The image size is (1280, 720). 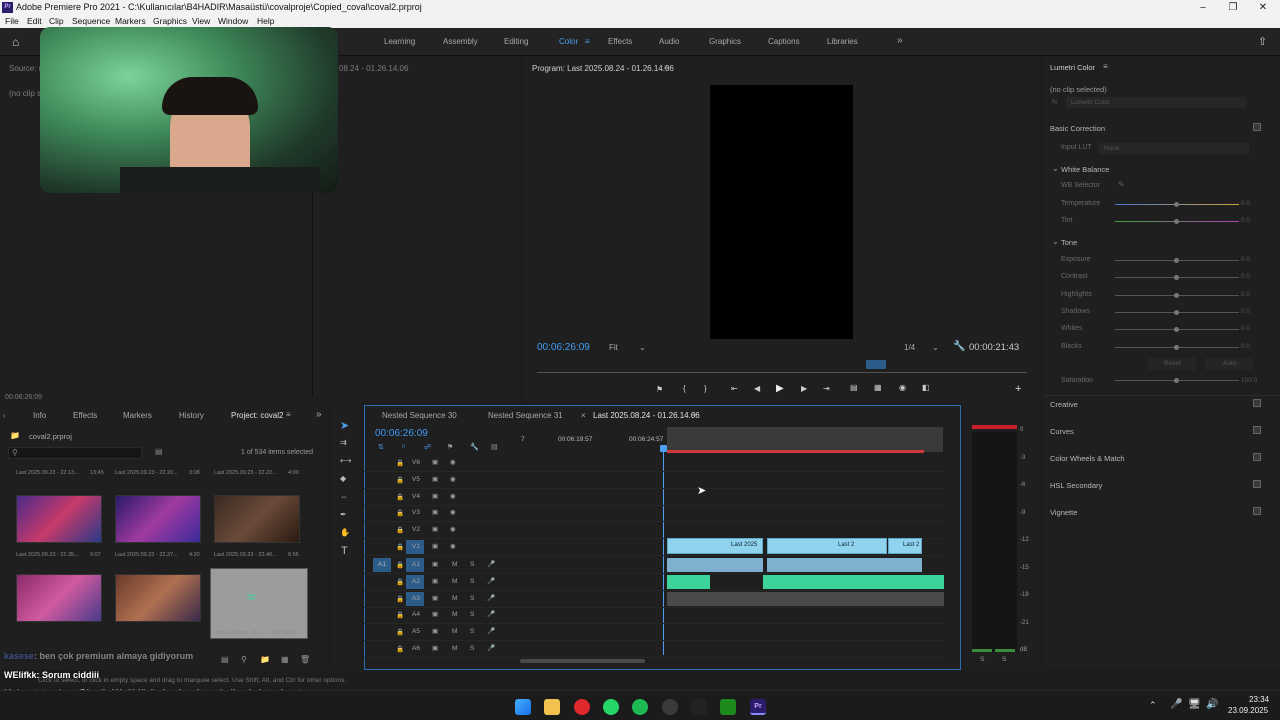 I want to click on workspace-menu-icon: ≡, so click(x=587, y=41).